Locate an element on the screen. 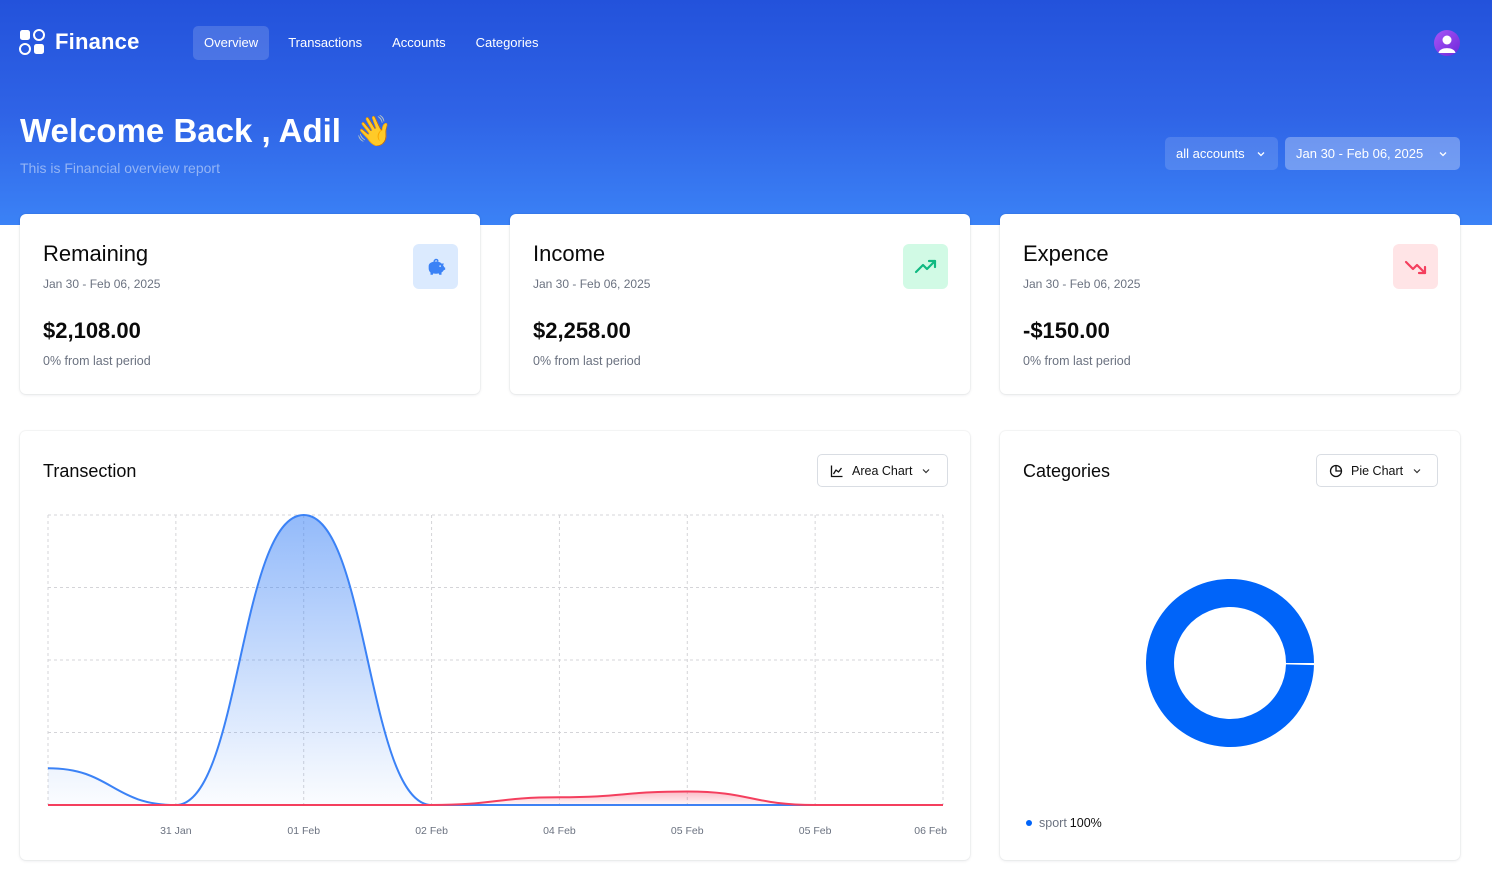 The image size is (1492, 890). pie-chart-type-label: Pie Chart is located at coordinates (1377, 470).